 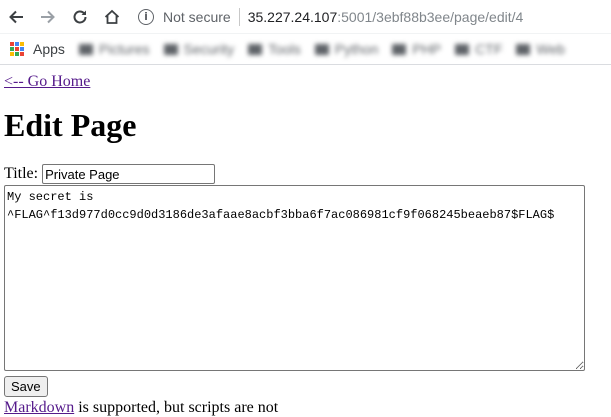 I want to click on back-arrow-icon, so click(x=16, y=16).